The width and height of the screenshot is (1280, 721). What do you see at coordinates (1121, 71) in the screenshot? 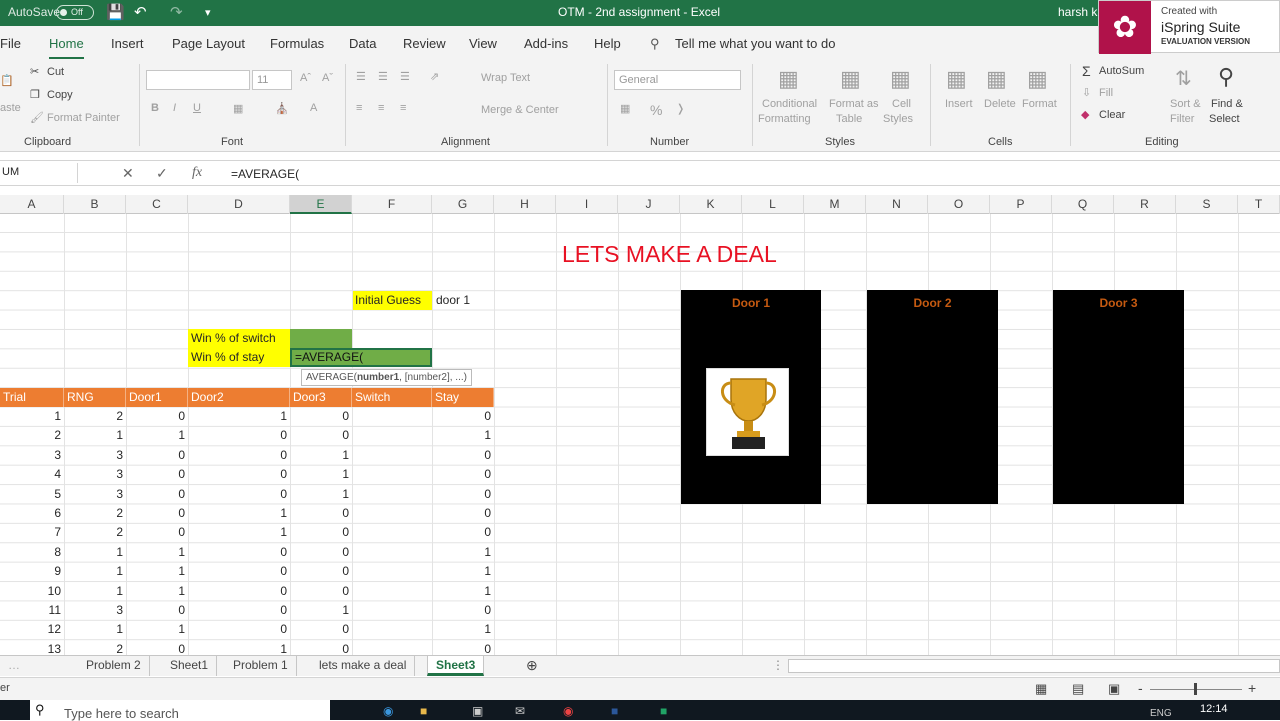
I see `autosum-button: AutoSum` at bounding box center [1121, 71].